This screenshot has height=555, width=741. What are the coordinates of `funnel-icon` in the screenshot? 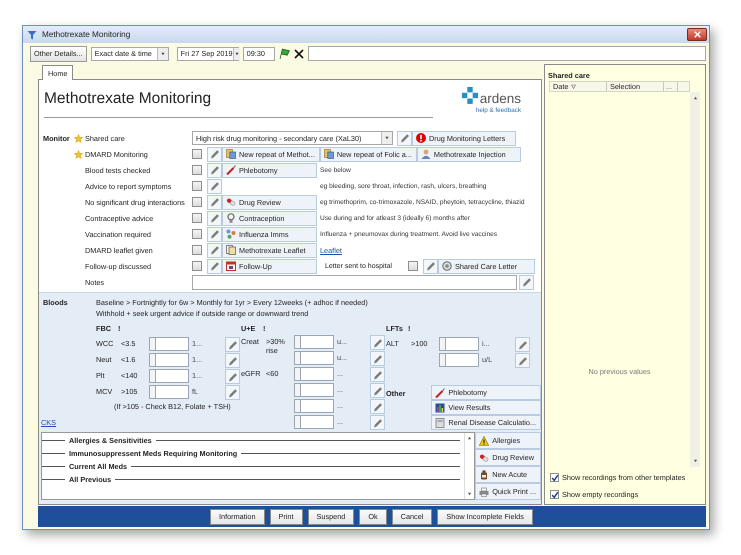 It's located at (32, 35).